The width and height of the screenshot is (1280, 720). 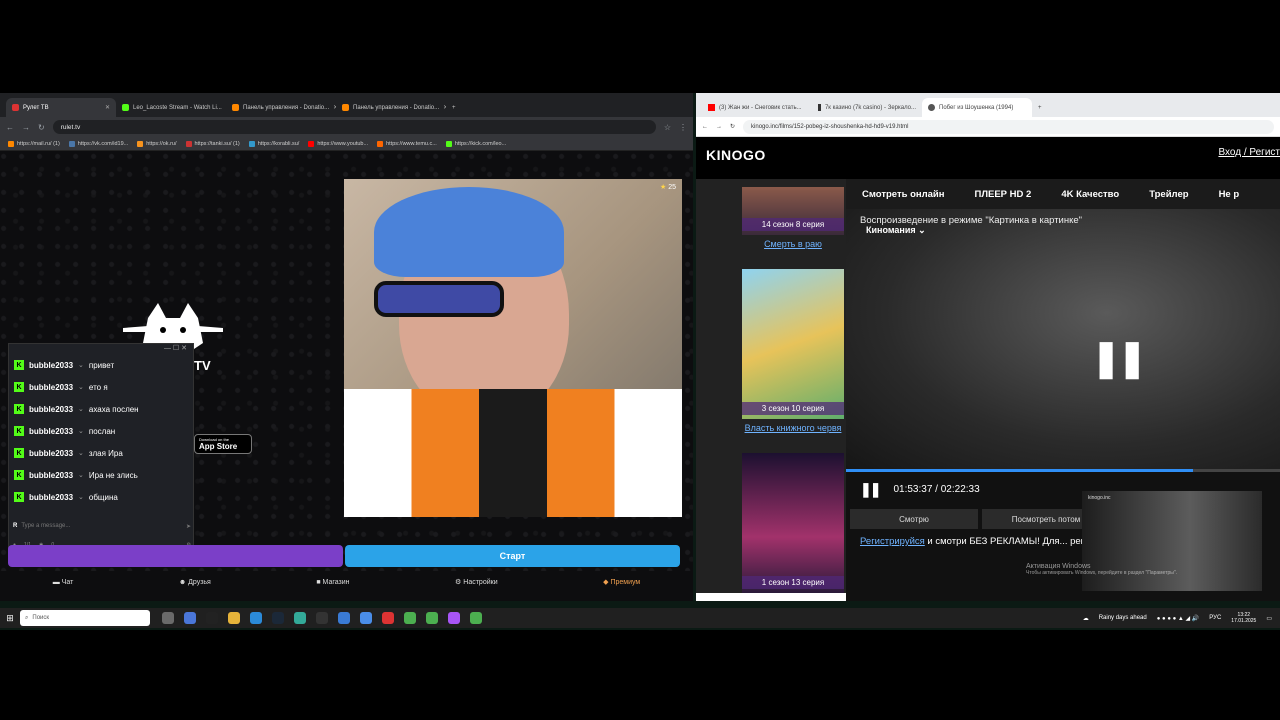 I want to click on bookmark: https://ok.ru/, so click(x=157, y=143).